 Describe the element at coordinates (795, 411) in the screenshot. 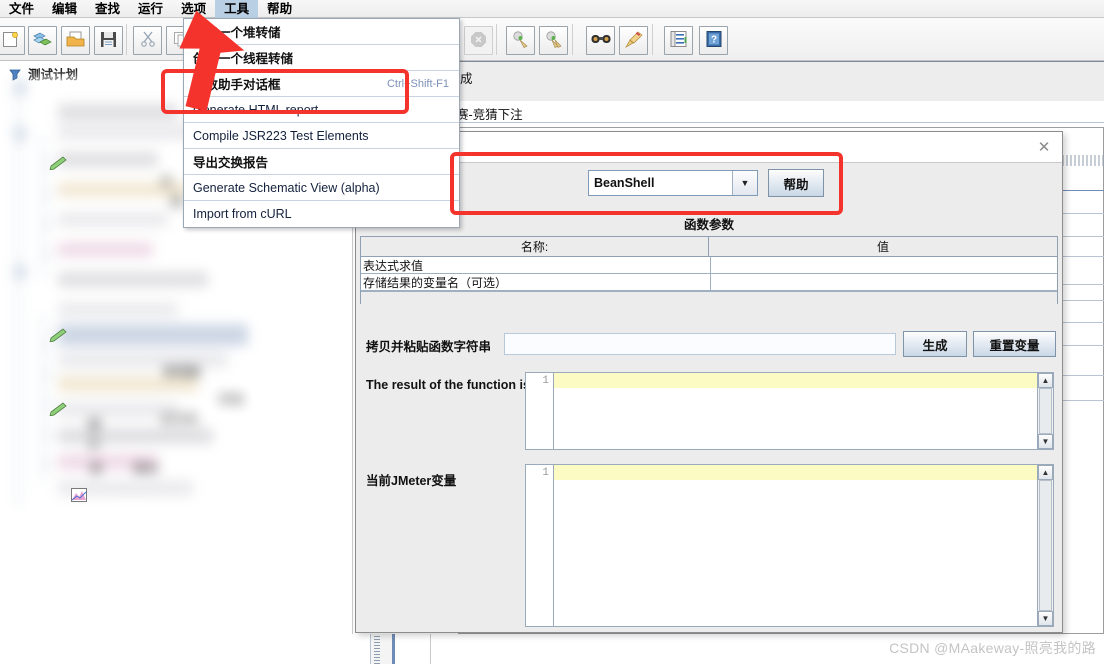

I see `result-textarea` at that location.